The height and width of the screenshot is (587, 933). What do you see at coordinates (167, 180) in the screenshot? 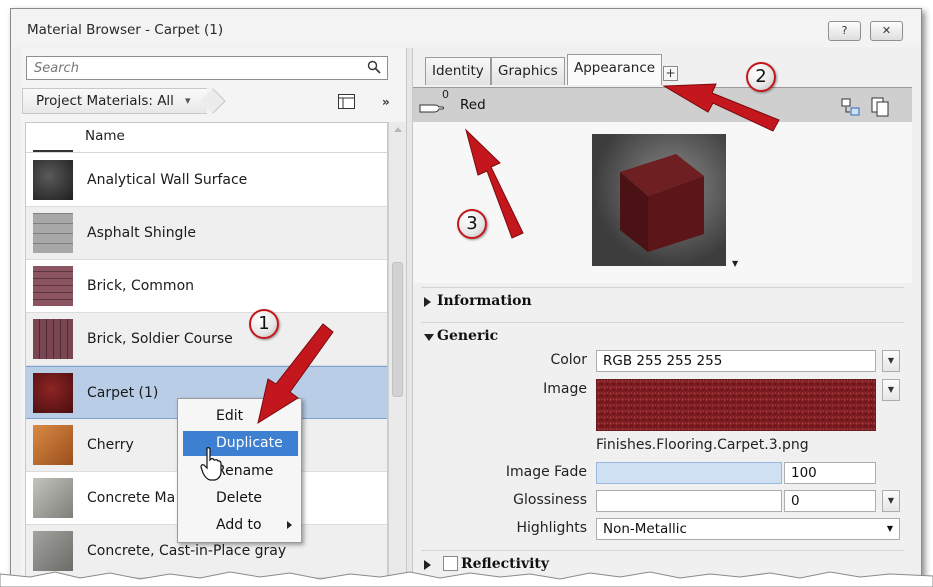
I see `material-name: Analytical Wall Surface` at bounding box center [167, 180].